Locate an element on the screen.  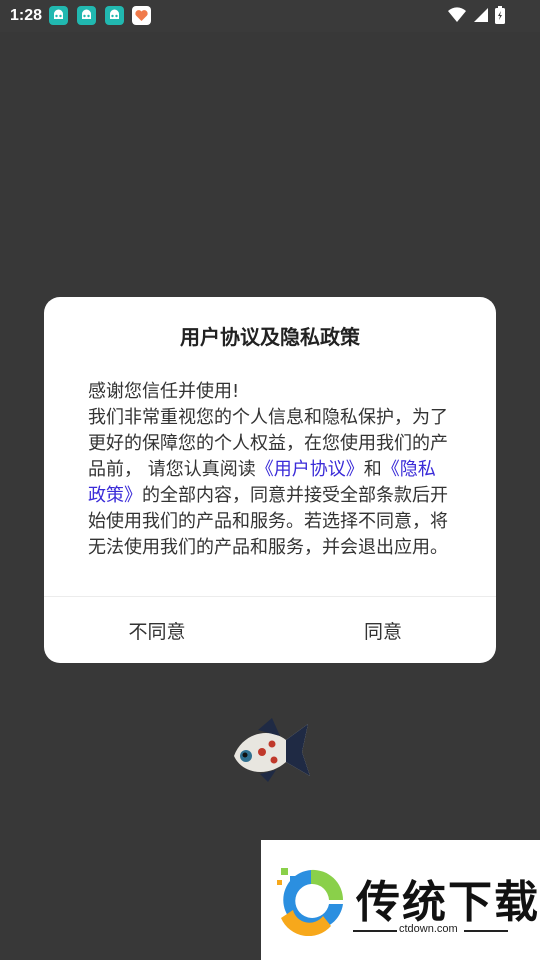
watermark-text: 传统下载 is located at coordinates (448, 902).